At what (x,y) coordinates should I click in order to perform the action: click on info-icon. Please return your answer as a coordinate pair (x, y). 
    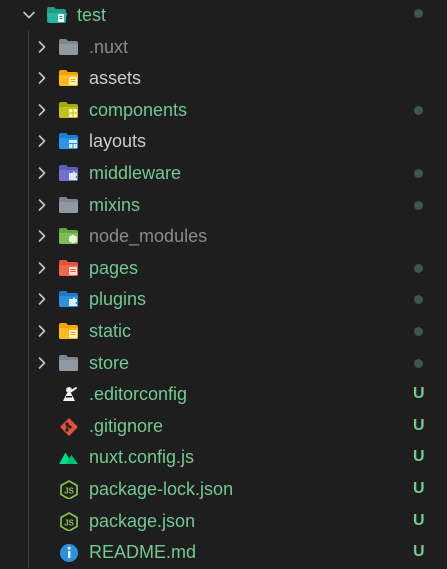
    Looking at the image, I should click on (69, 552).